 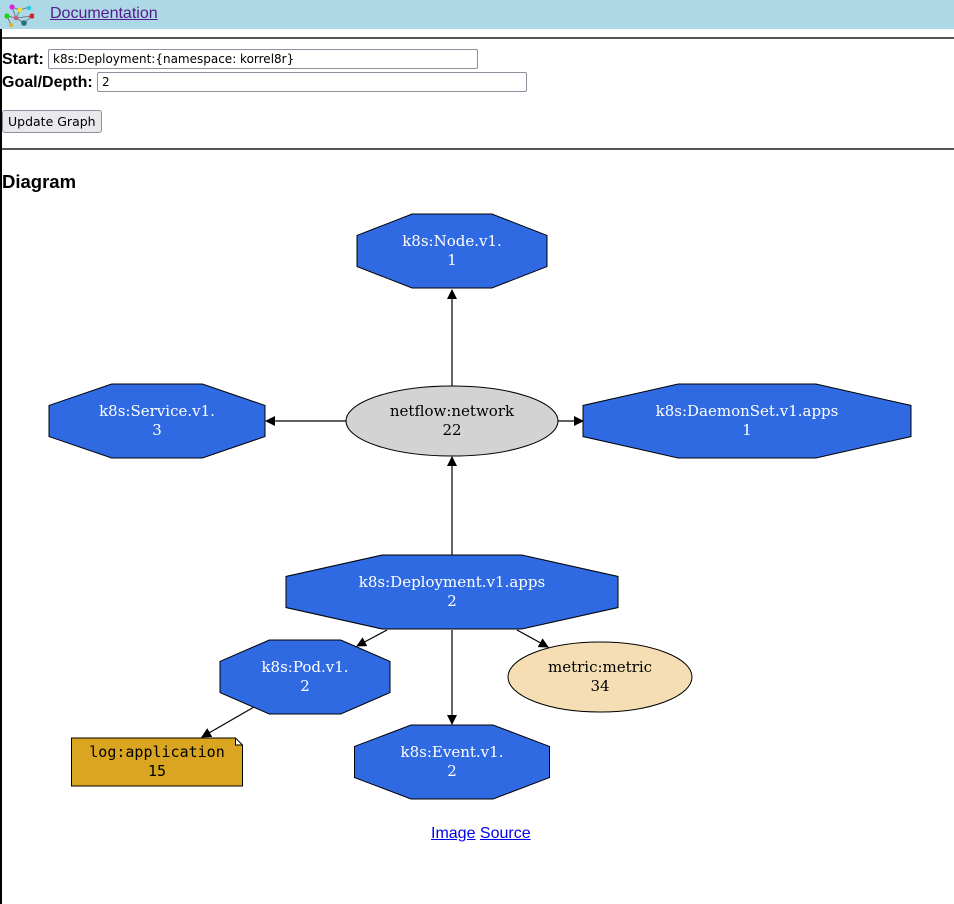 I want to click on graph-node-pod: k8s:Pod.v1.2, so click(x=305, y=677).